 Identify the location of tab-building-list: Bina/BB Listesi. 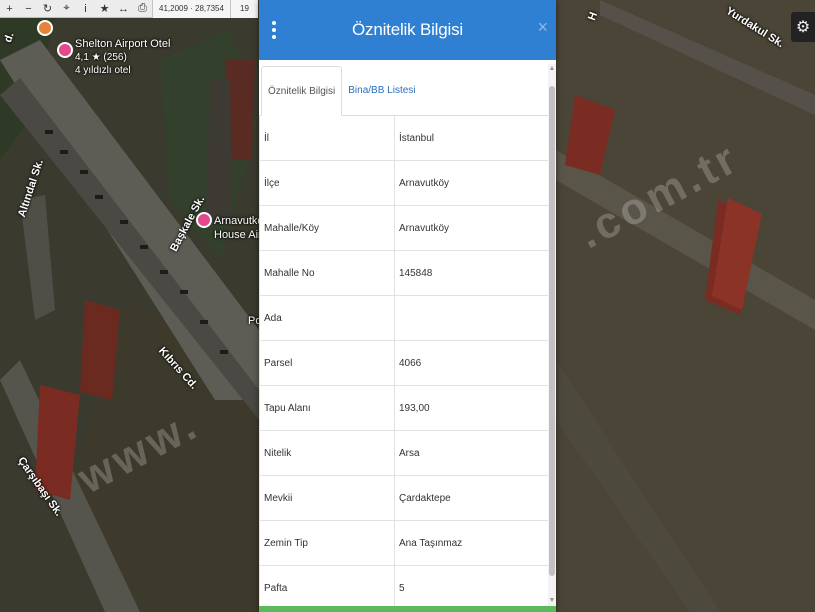
(381, 90).